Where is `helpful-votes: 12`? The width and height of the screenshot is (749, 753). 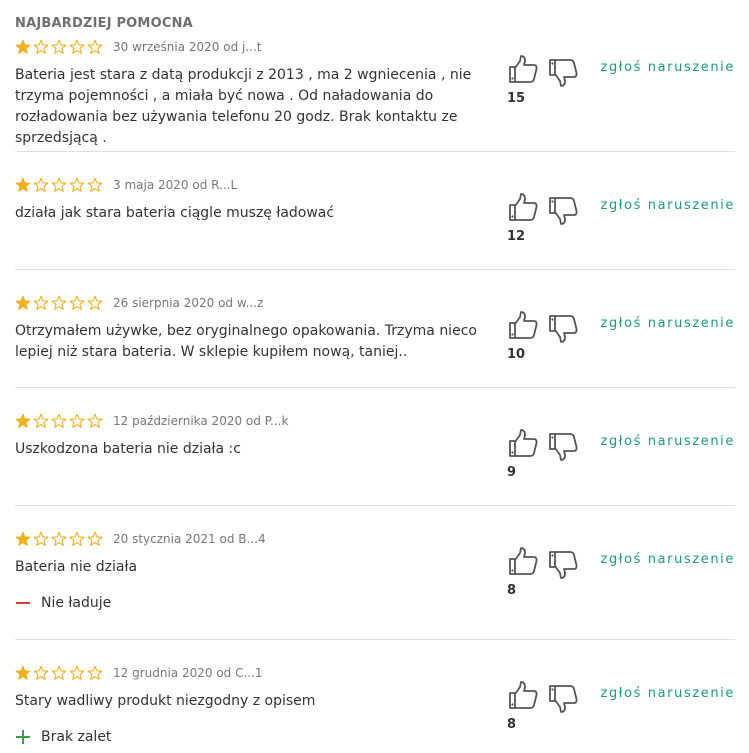
helpful-votes: 12 is located at coordinates (543, 217).